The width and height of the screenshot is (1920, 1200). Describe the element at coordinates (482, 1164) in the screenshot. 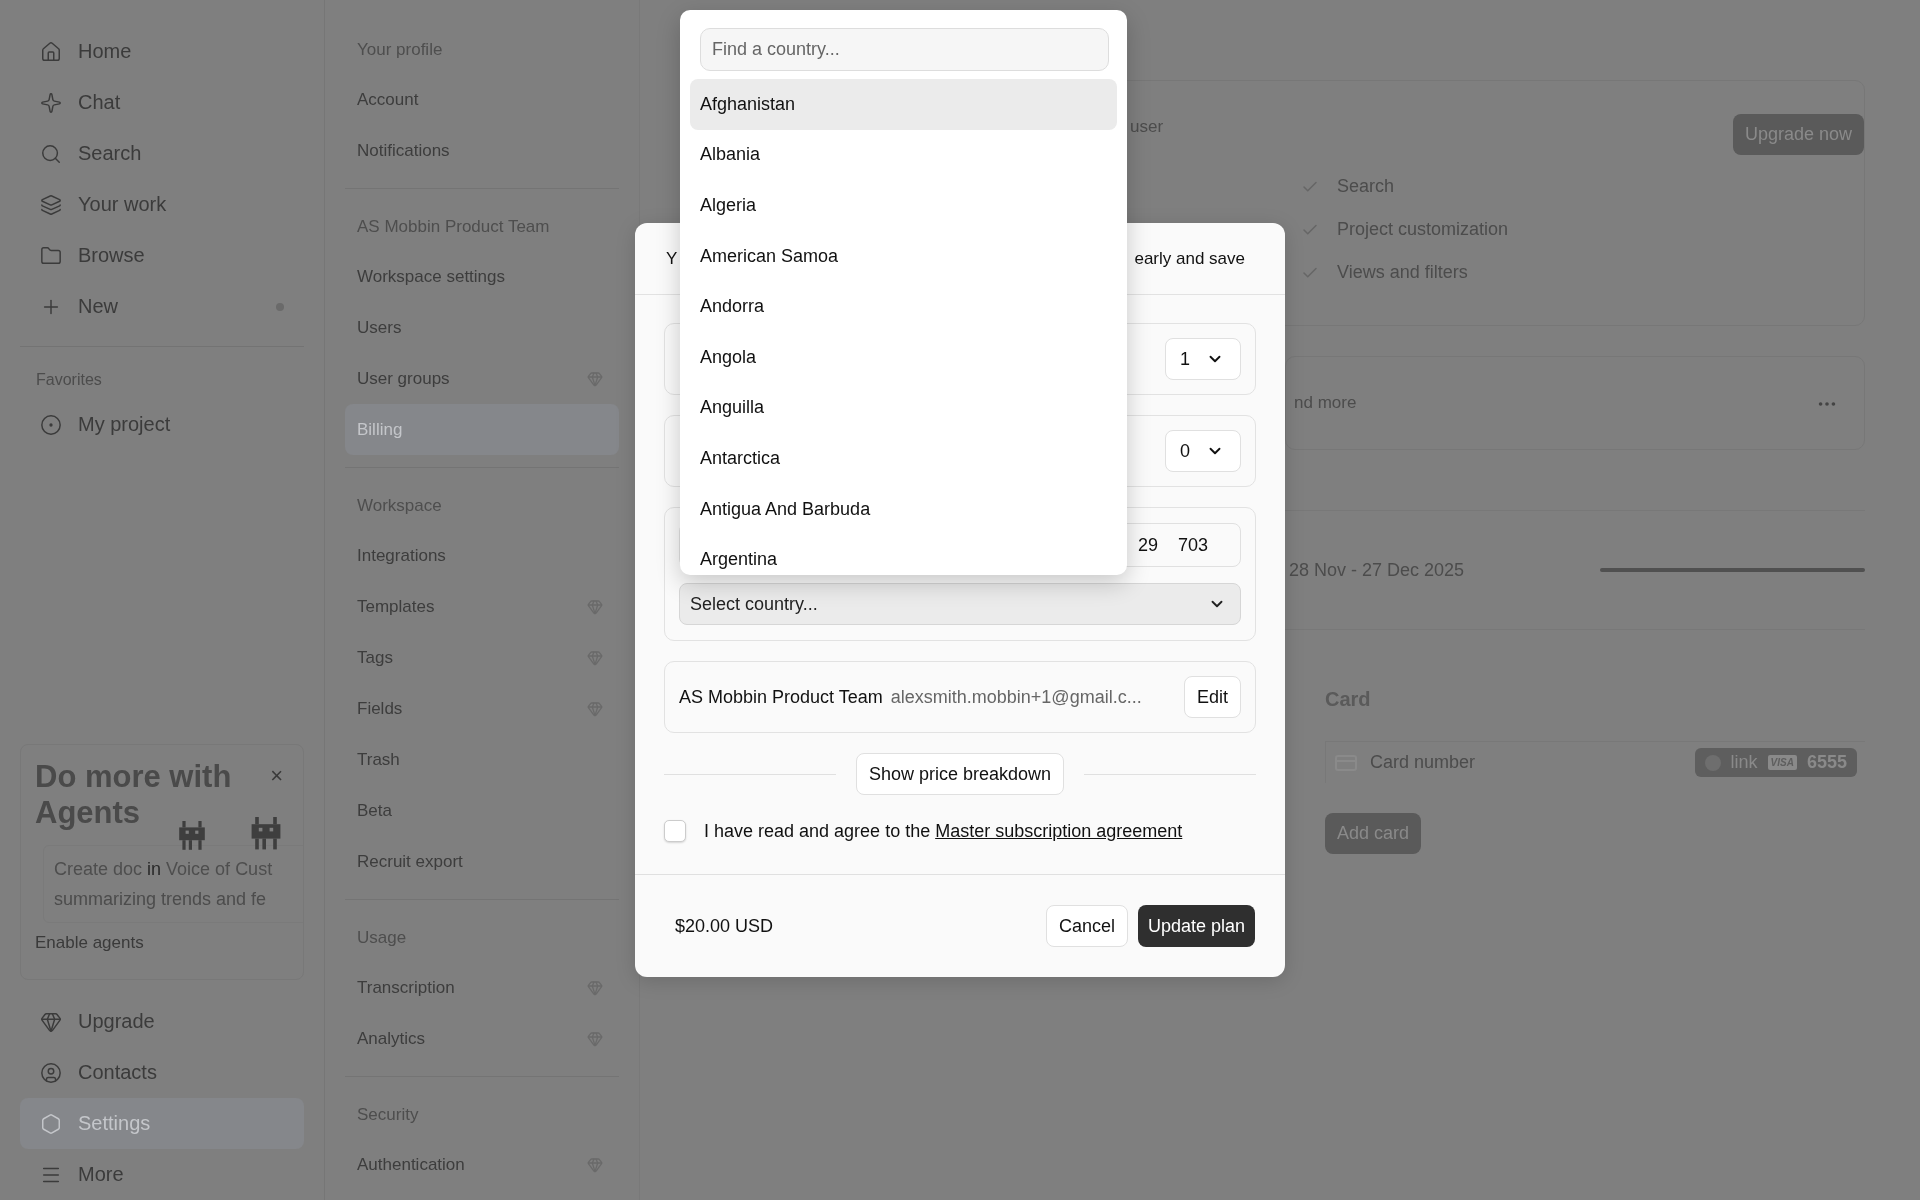

I see `settings-nav-item: Authentication` at that location.